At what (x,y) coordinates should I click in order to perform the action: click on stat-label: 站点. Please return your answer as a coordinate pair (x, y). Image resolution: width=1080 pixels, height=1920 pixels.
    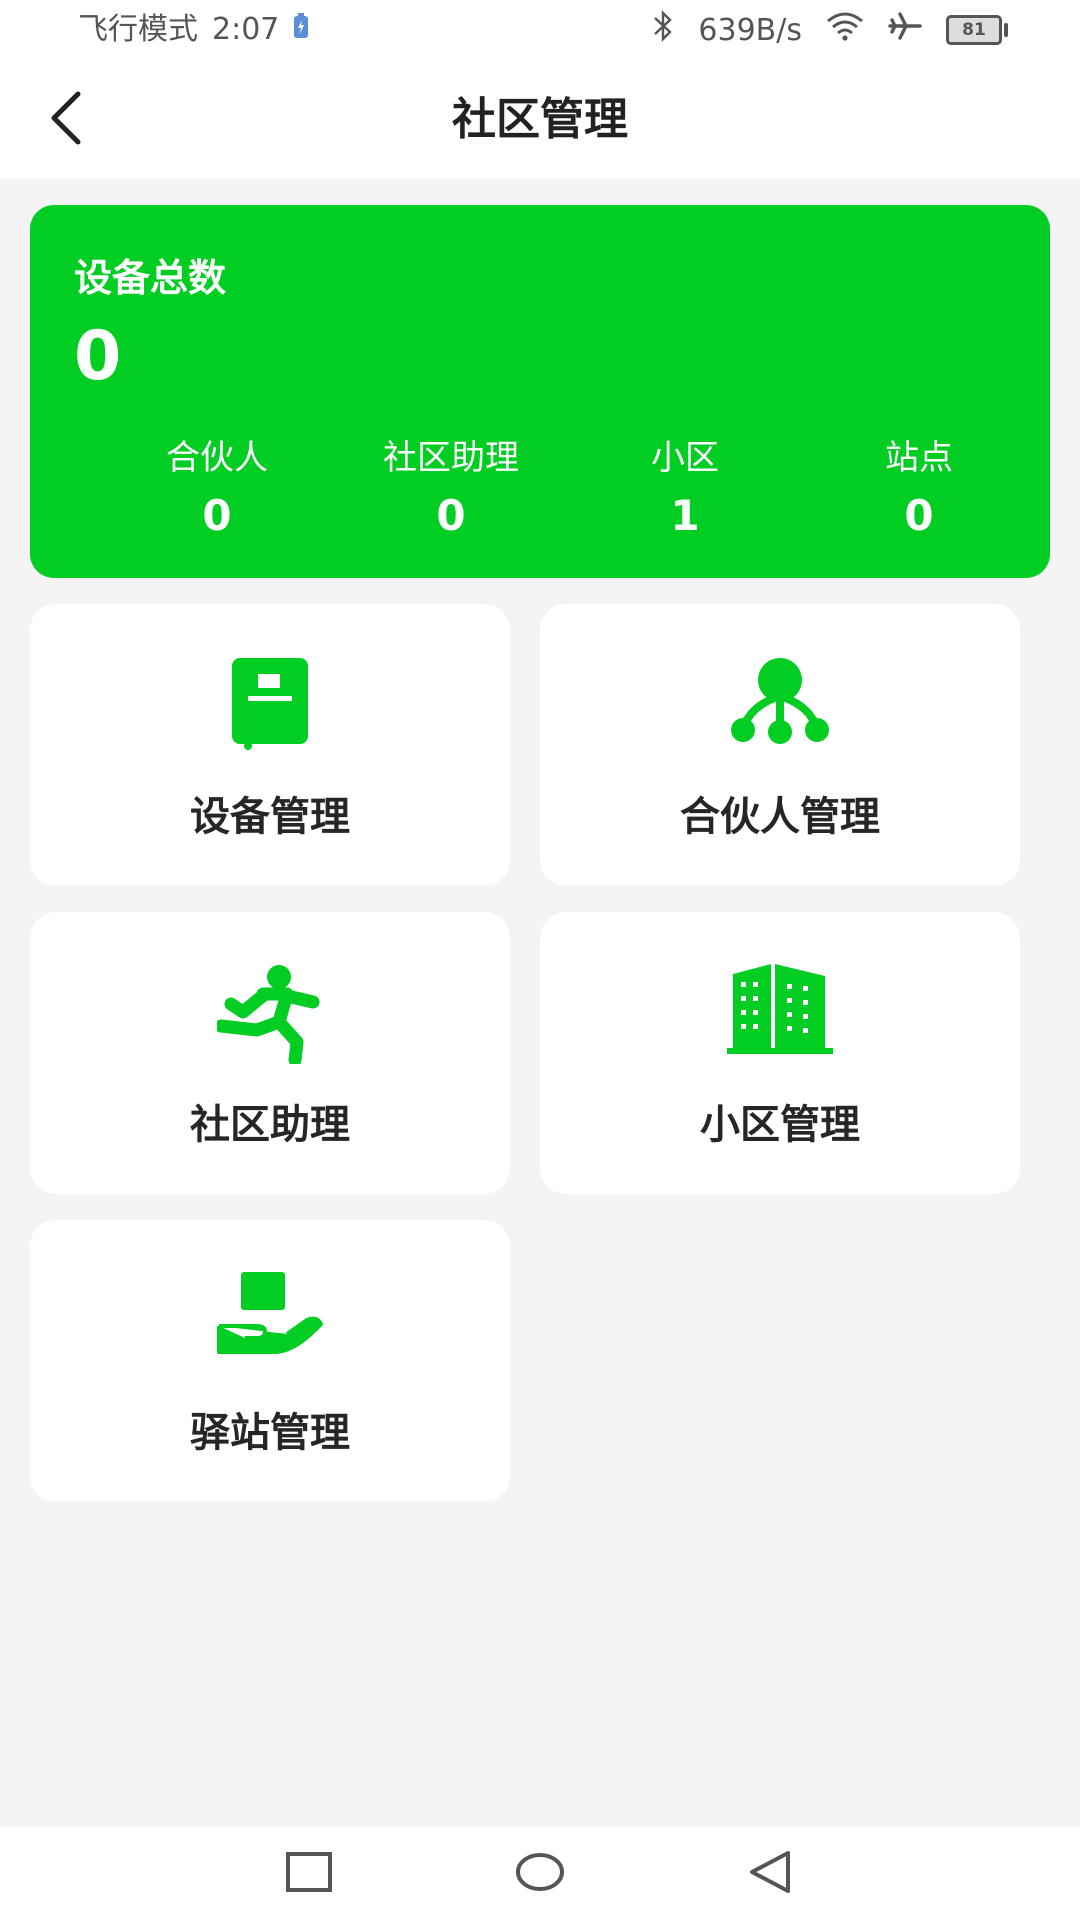
    Looking at the image, I should click on (919, 458).